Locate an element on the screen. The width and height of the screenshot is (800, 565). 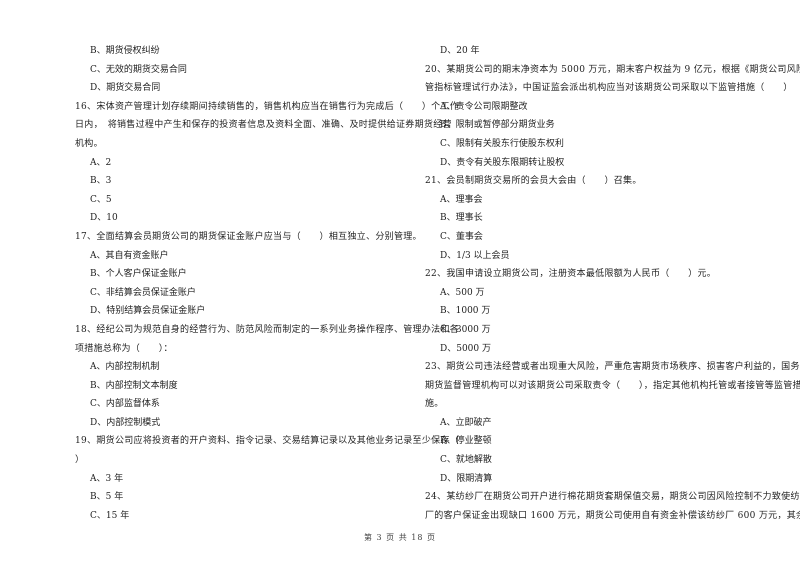
answer-option: C、15 年 is located at coordinates (110, 515).